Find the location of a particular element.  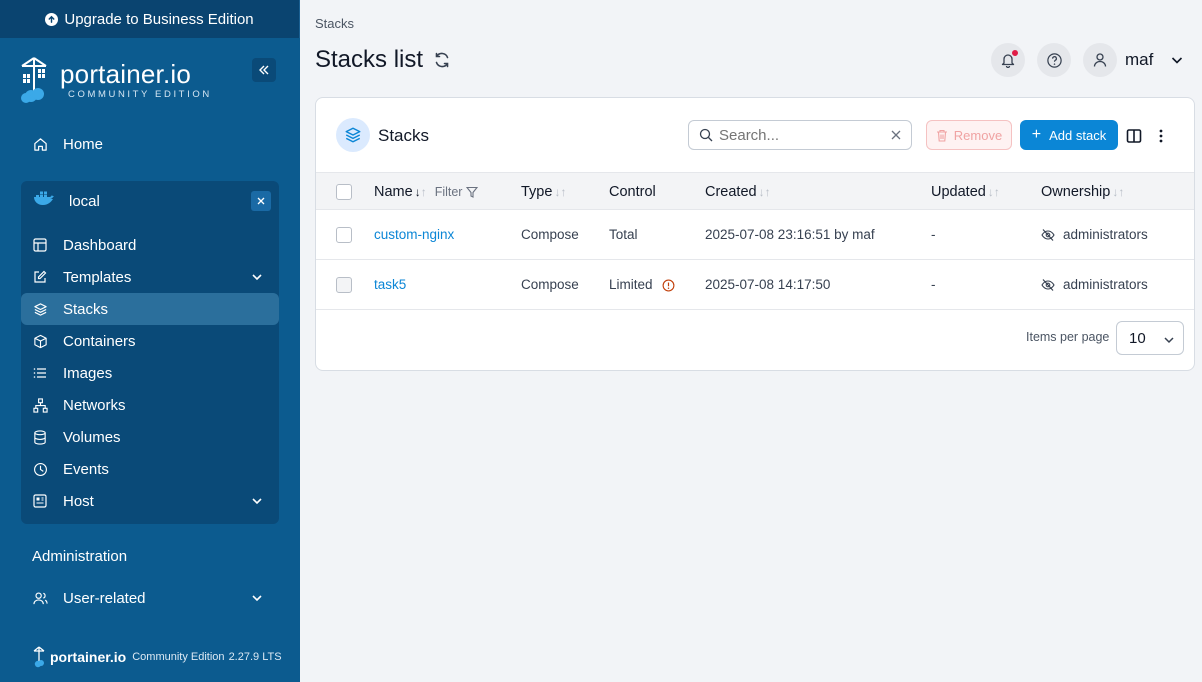

upgrade-banner: Upgrade to Business Edition is located at coordinates (150, 19).